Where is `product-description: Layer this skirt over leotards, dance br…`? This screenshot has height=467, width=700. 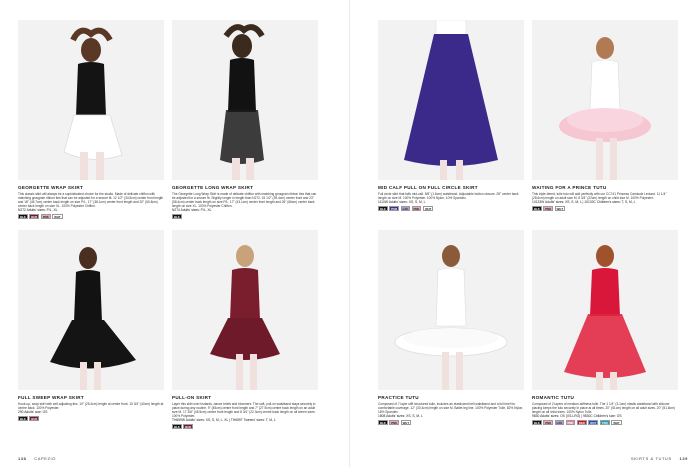 product-description: Layer this skirt over leotards, dance br… is located at coordinates (244, 410).